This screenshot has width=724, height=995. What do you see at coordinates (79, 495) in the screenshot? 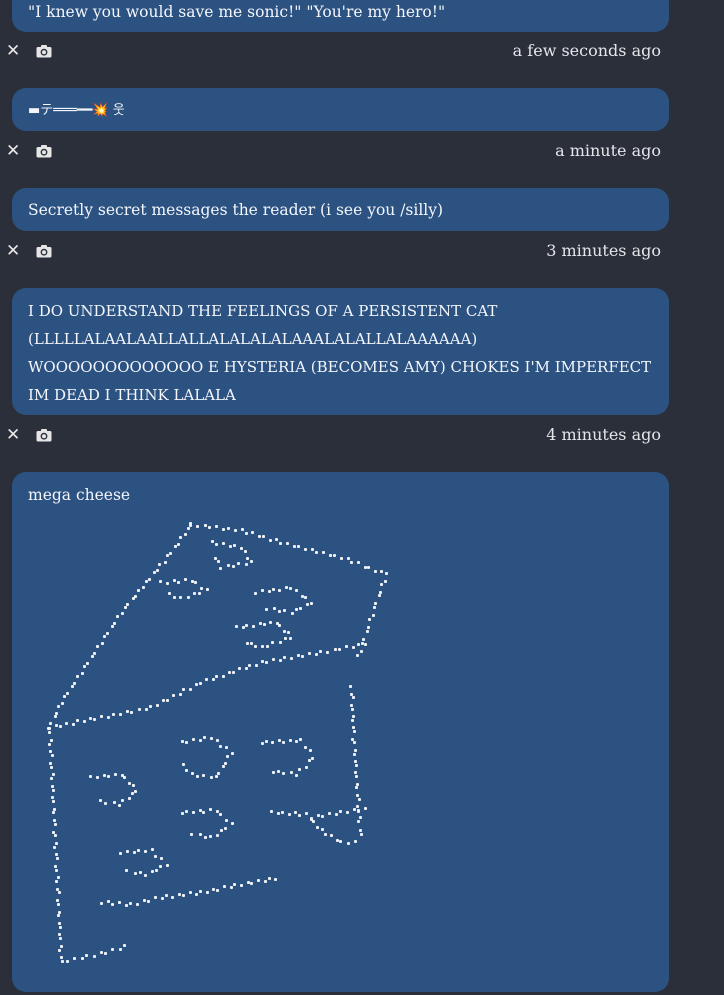
I see `message-text: mega cheese` at bounding box center [79, 495].